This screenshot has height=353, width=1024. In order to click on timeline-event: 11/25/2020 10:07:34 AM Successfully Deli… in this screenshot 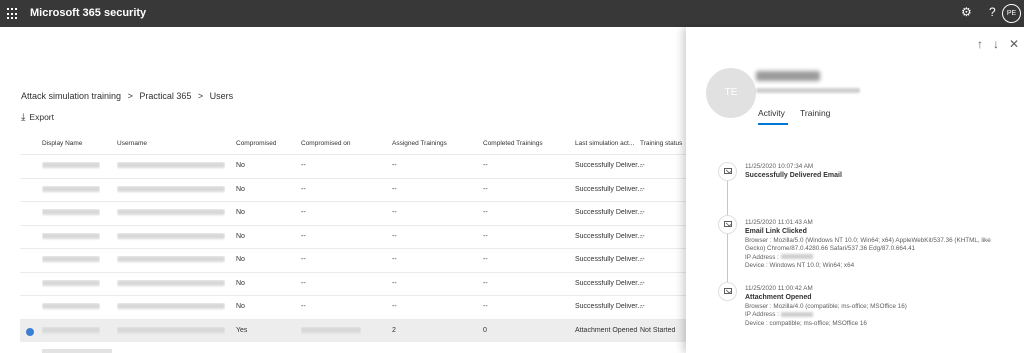, I will do `click(793, 172)`.